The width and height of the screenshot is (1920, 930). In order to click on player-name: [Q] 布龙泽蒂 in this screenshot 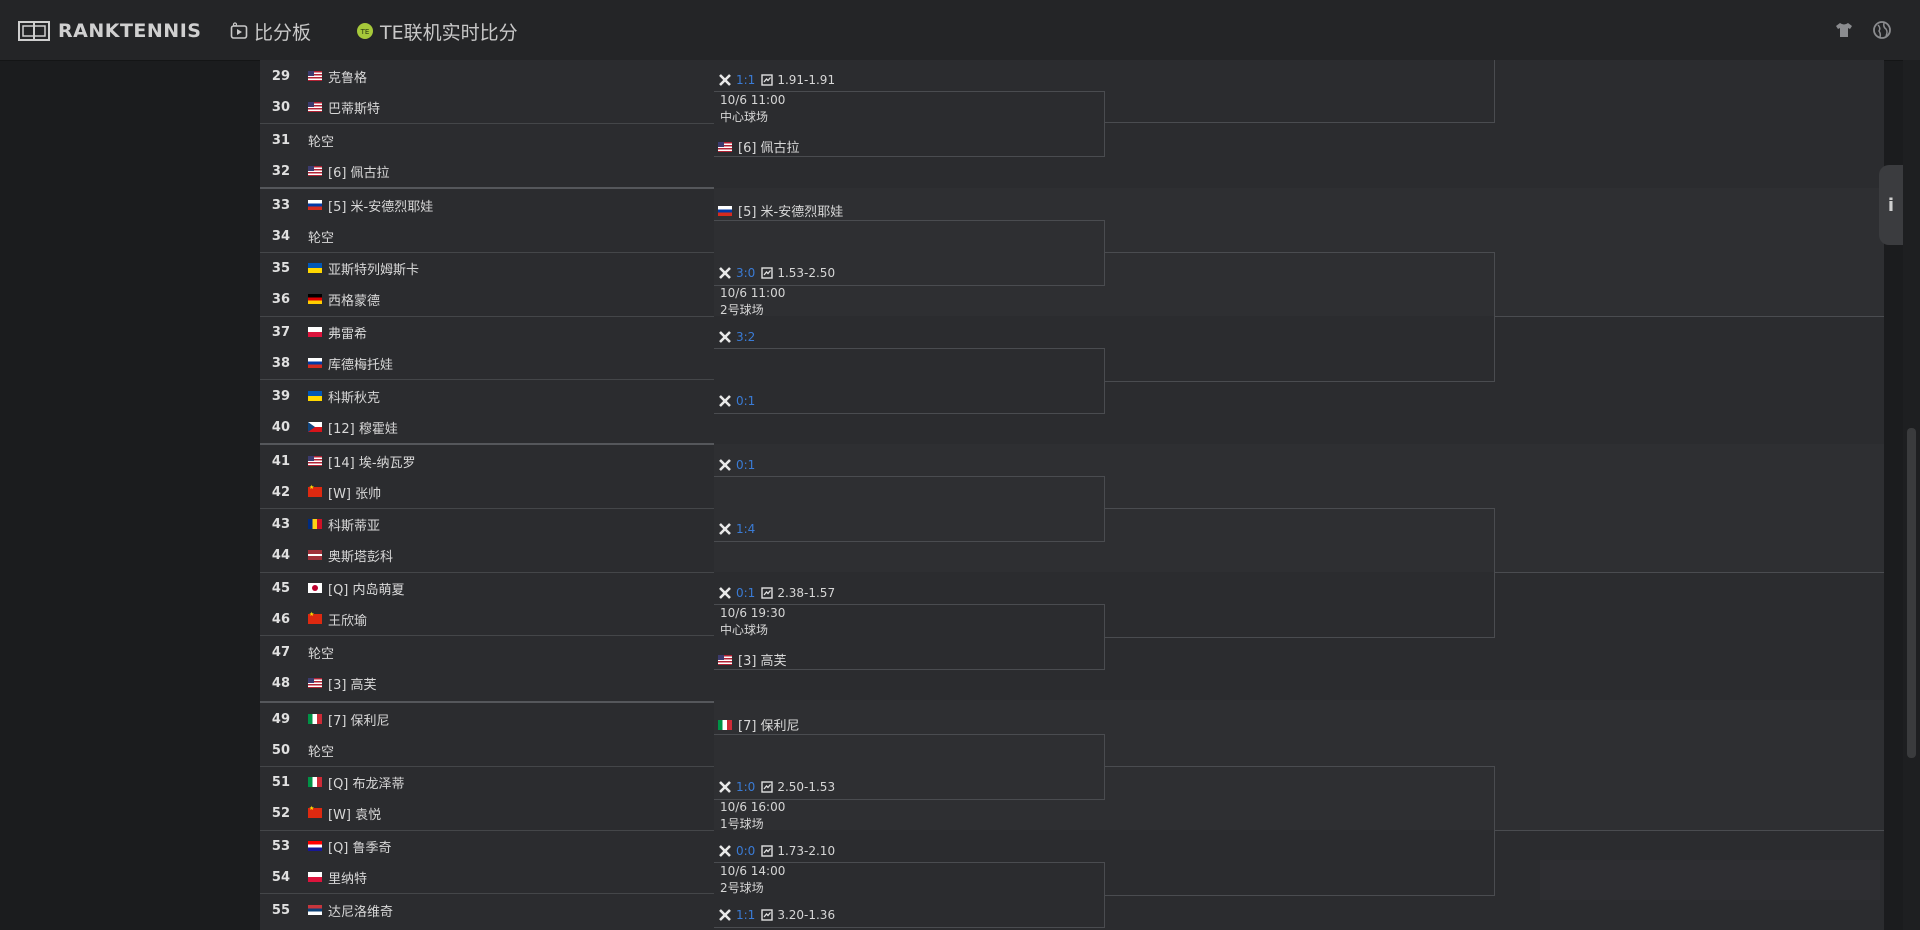, I will do `click(366, 782)`.